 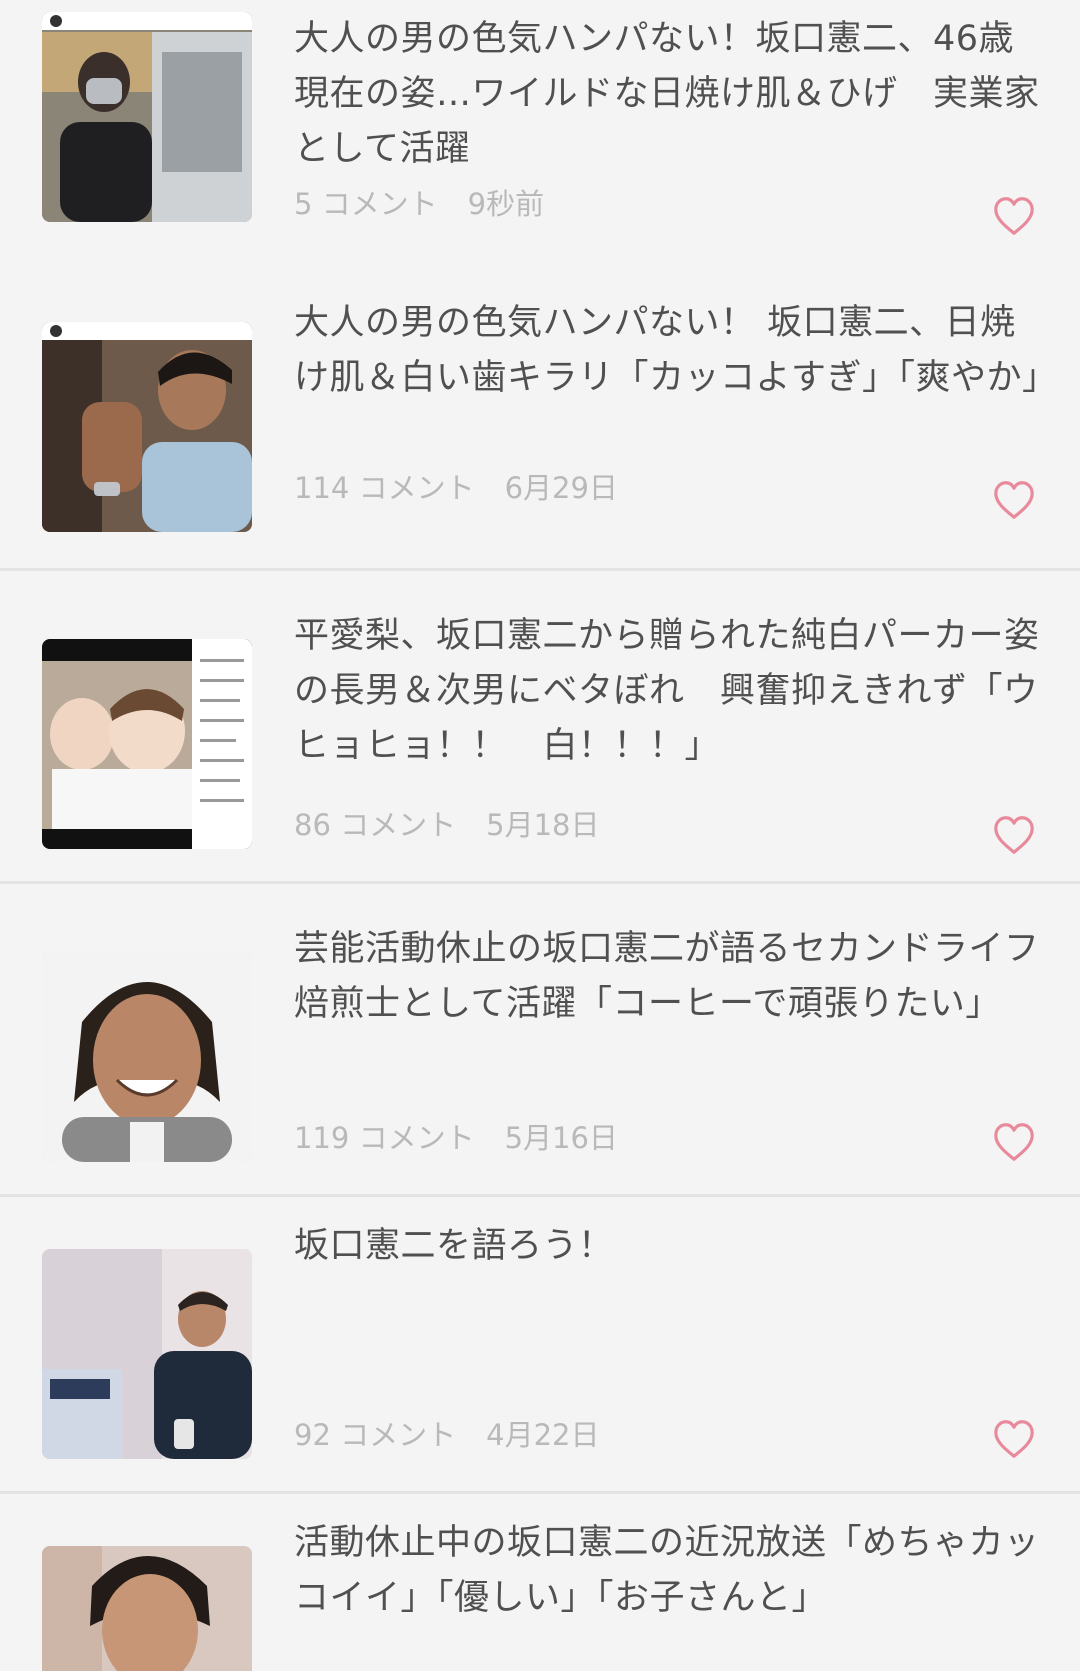 I want to click on article-title: 坂口憲二を語ろう！, so click(x=669, y=1246).